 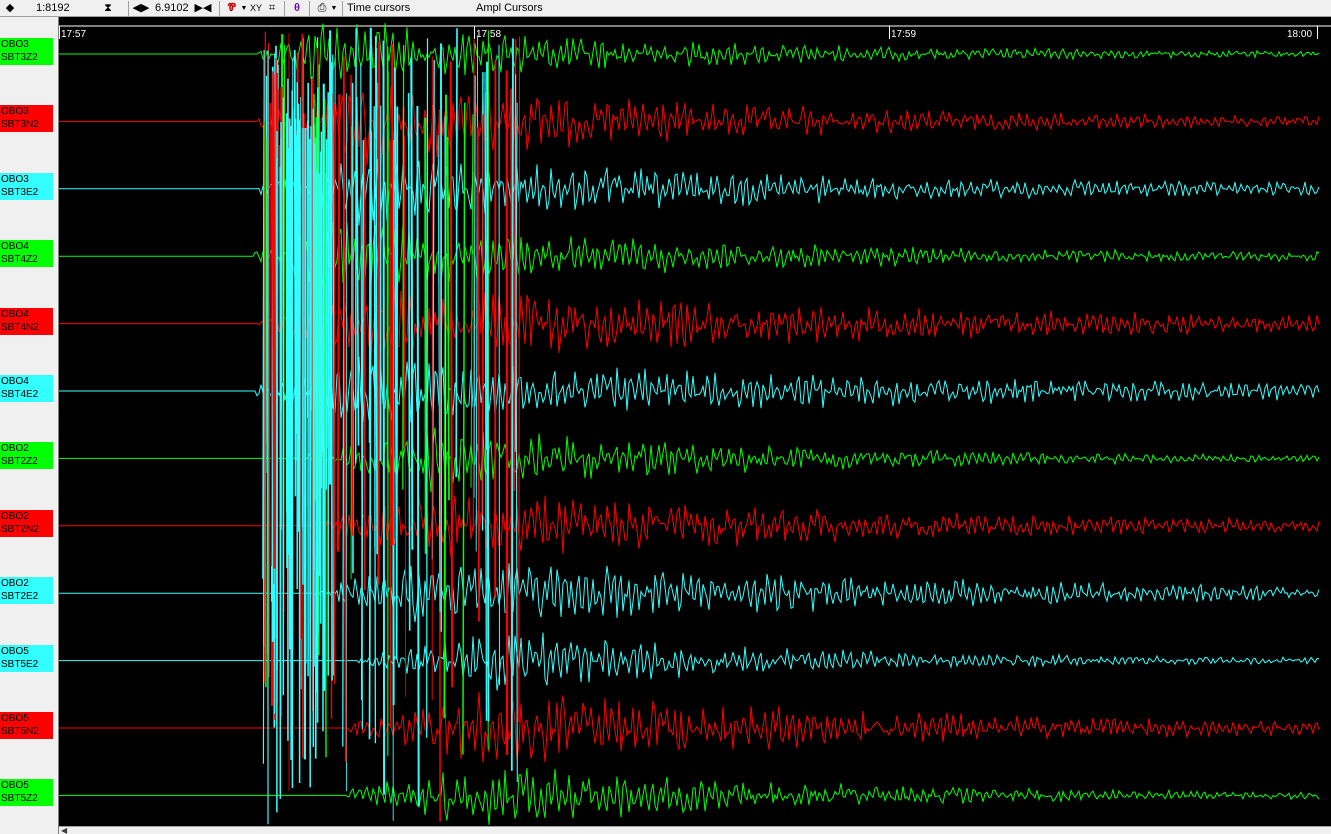 What do you see at coordinates (322, 8) in the screenshot?
I see `print-icon: ⎙` at bounding box center [322, 8].